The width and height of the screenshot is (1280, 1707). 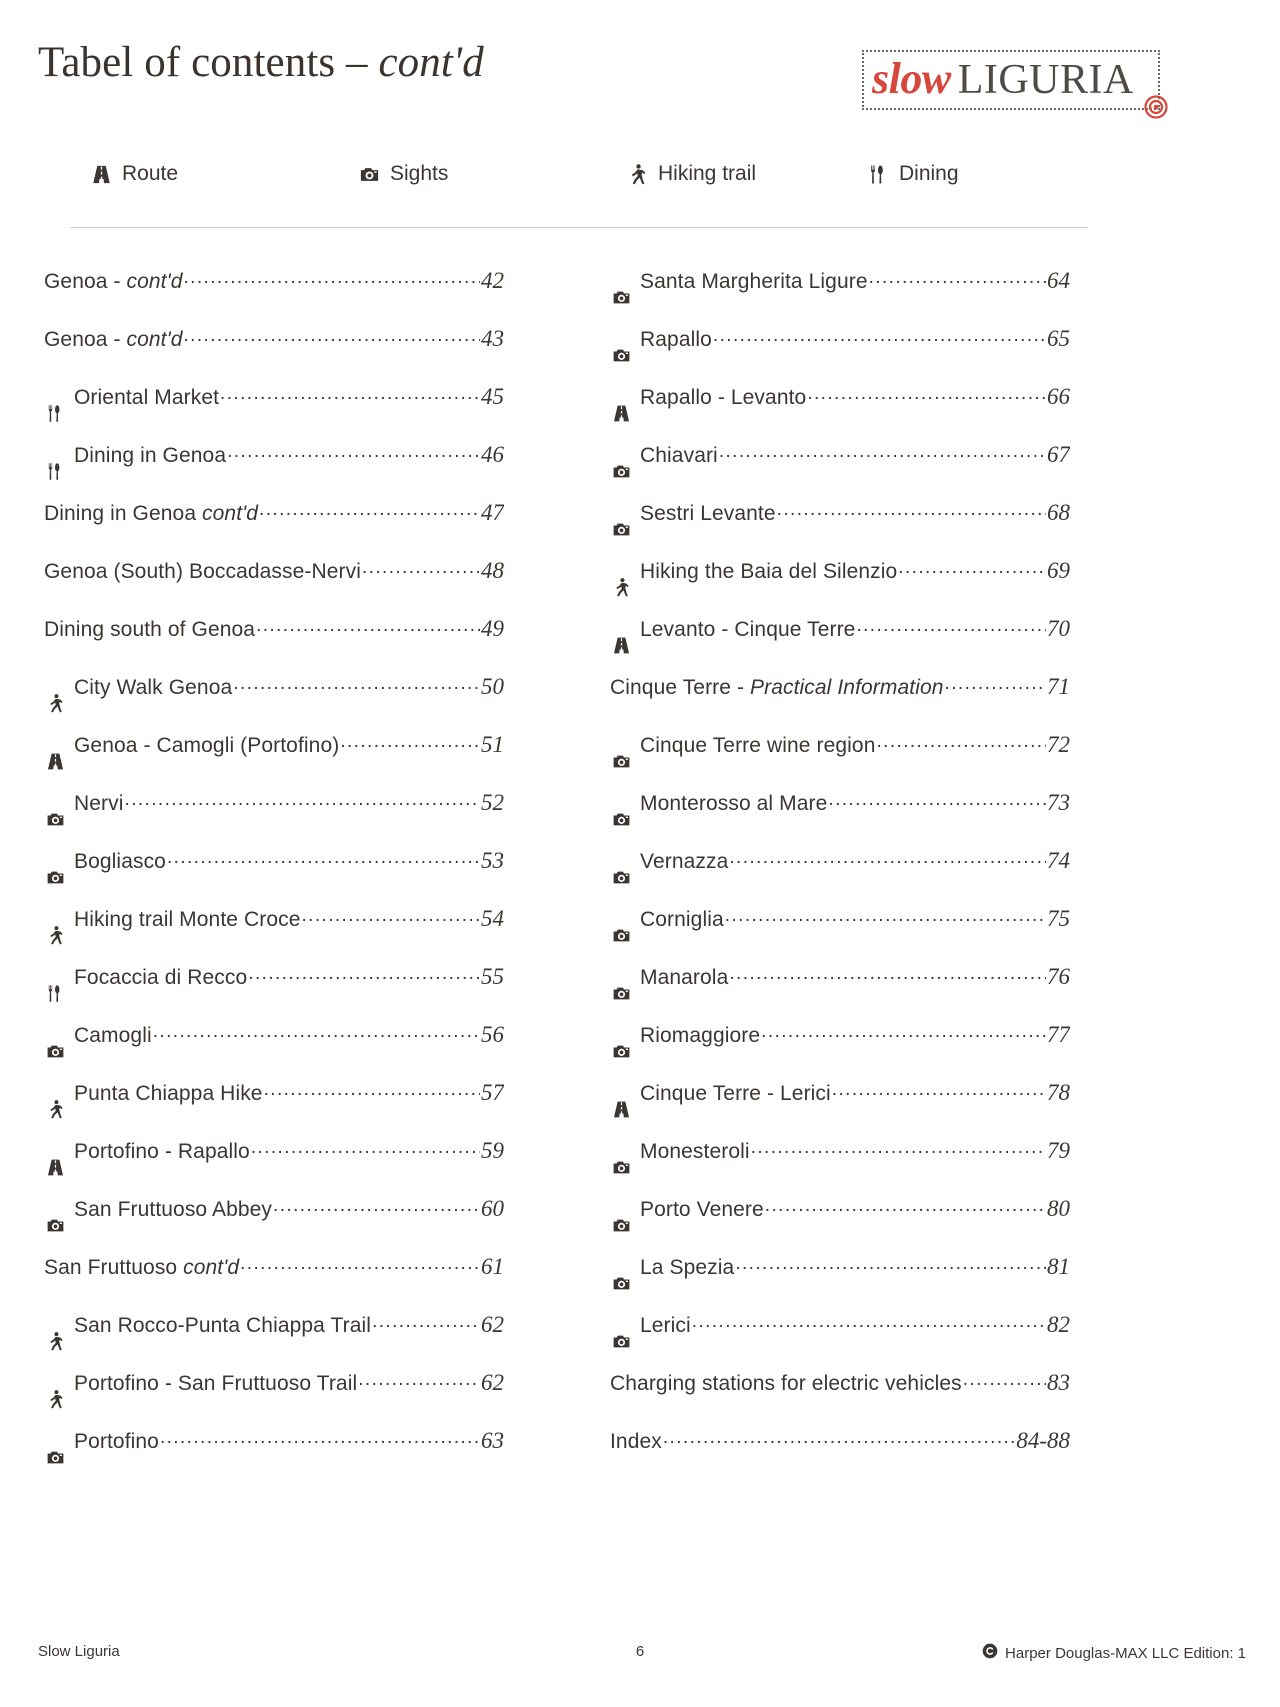 What do you see at coordinates (274, 413) in the screenshot?
I see `toc-entry: Oriental Market 45` at bounding box center [274, 413].